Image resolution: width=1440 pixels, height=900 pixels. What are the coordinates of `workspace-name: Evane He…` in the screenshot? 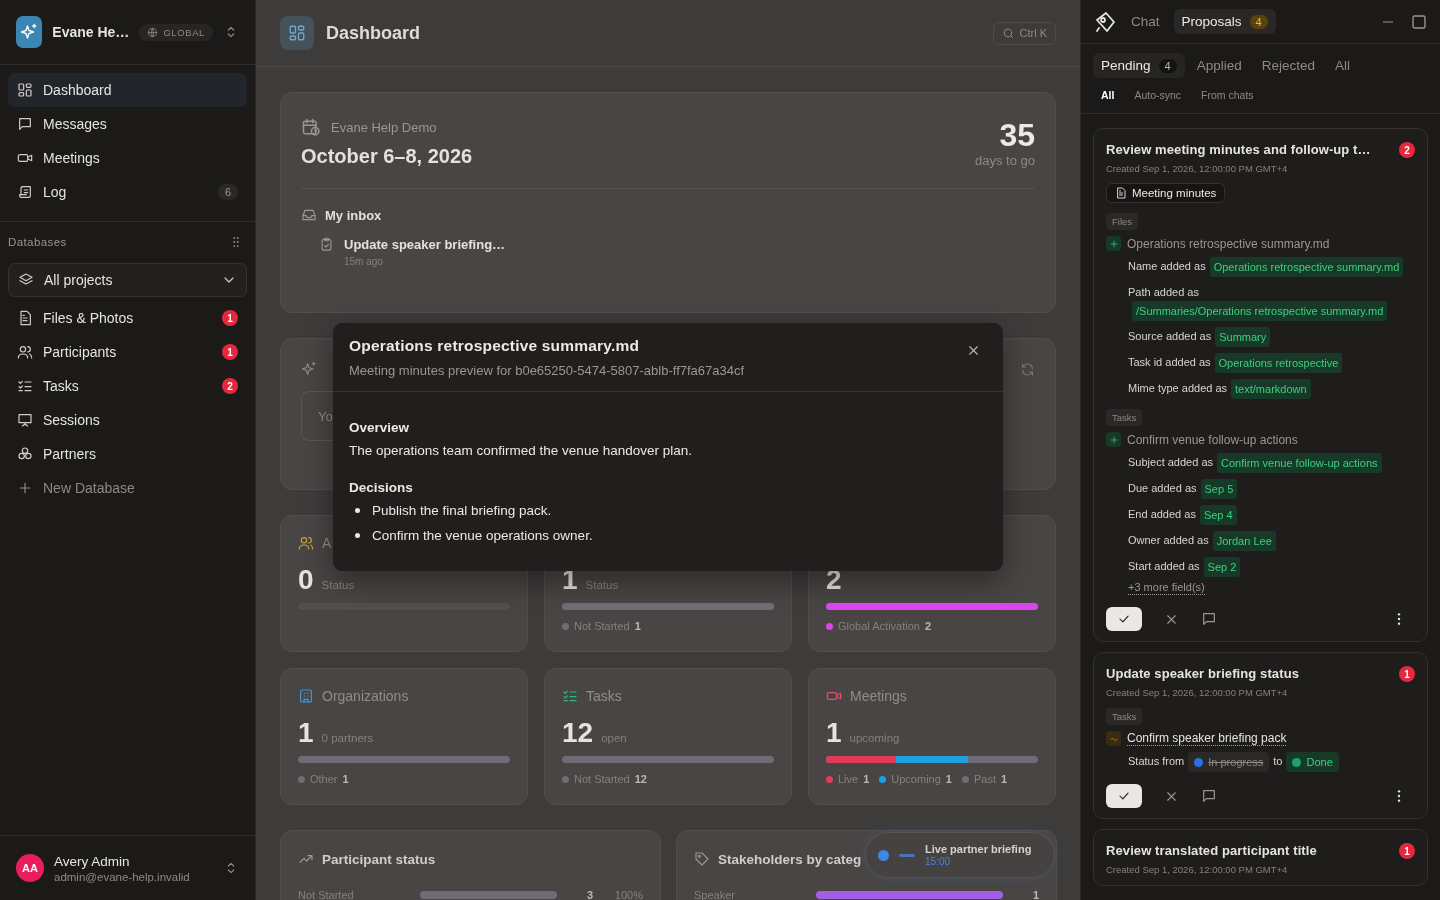 It's located at (91, 32).